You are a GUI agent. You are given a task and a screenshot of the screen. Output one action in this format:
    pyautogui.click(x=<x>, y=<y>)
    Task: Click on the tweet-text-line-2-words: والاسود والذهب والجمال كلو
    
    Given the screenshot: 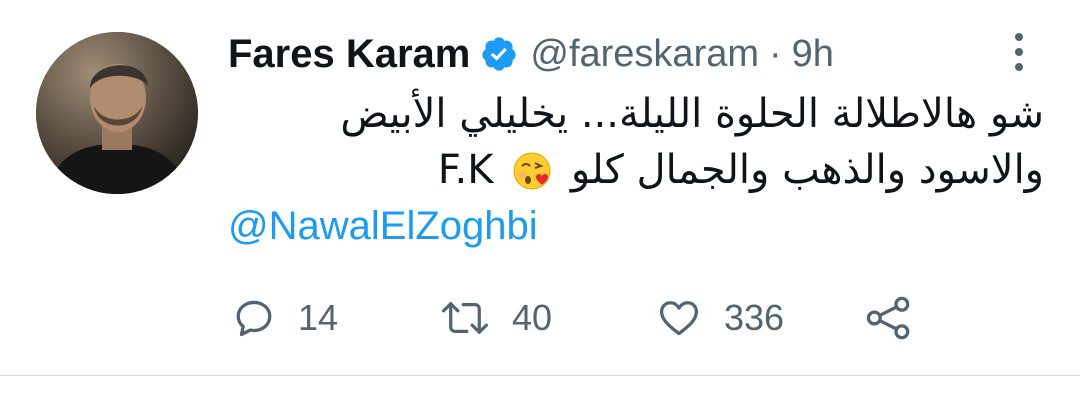 What is the action you would take?
    pyautogui.click(x=807, y=170)
    